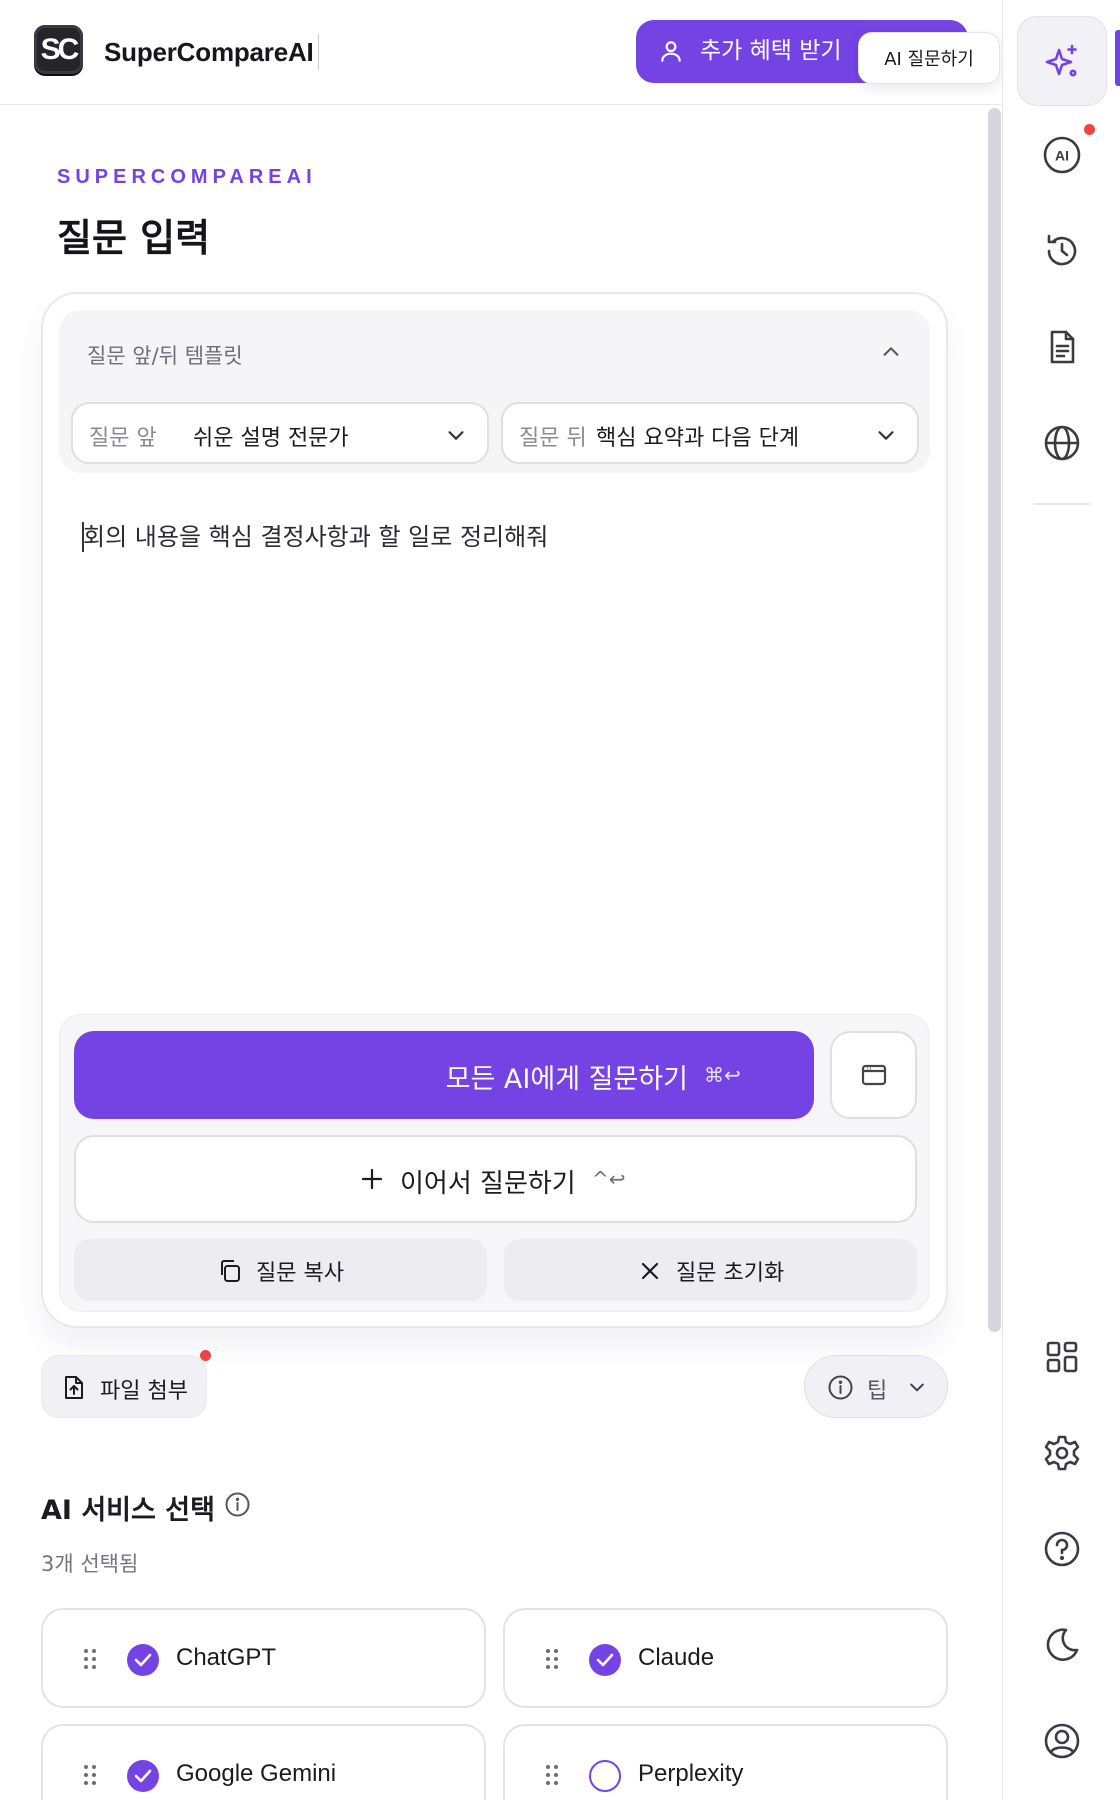  I want to click on gear-icon, so click(1062, 1453).